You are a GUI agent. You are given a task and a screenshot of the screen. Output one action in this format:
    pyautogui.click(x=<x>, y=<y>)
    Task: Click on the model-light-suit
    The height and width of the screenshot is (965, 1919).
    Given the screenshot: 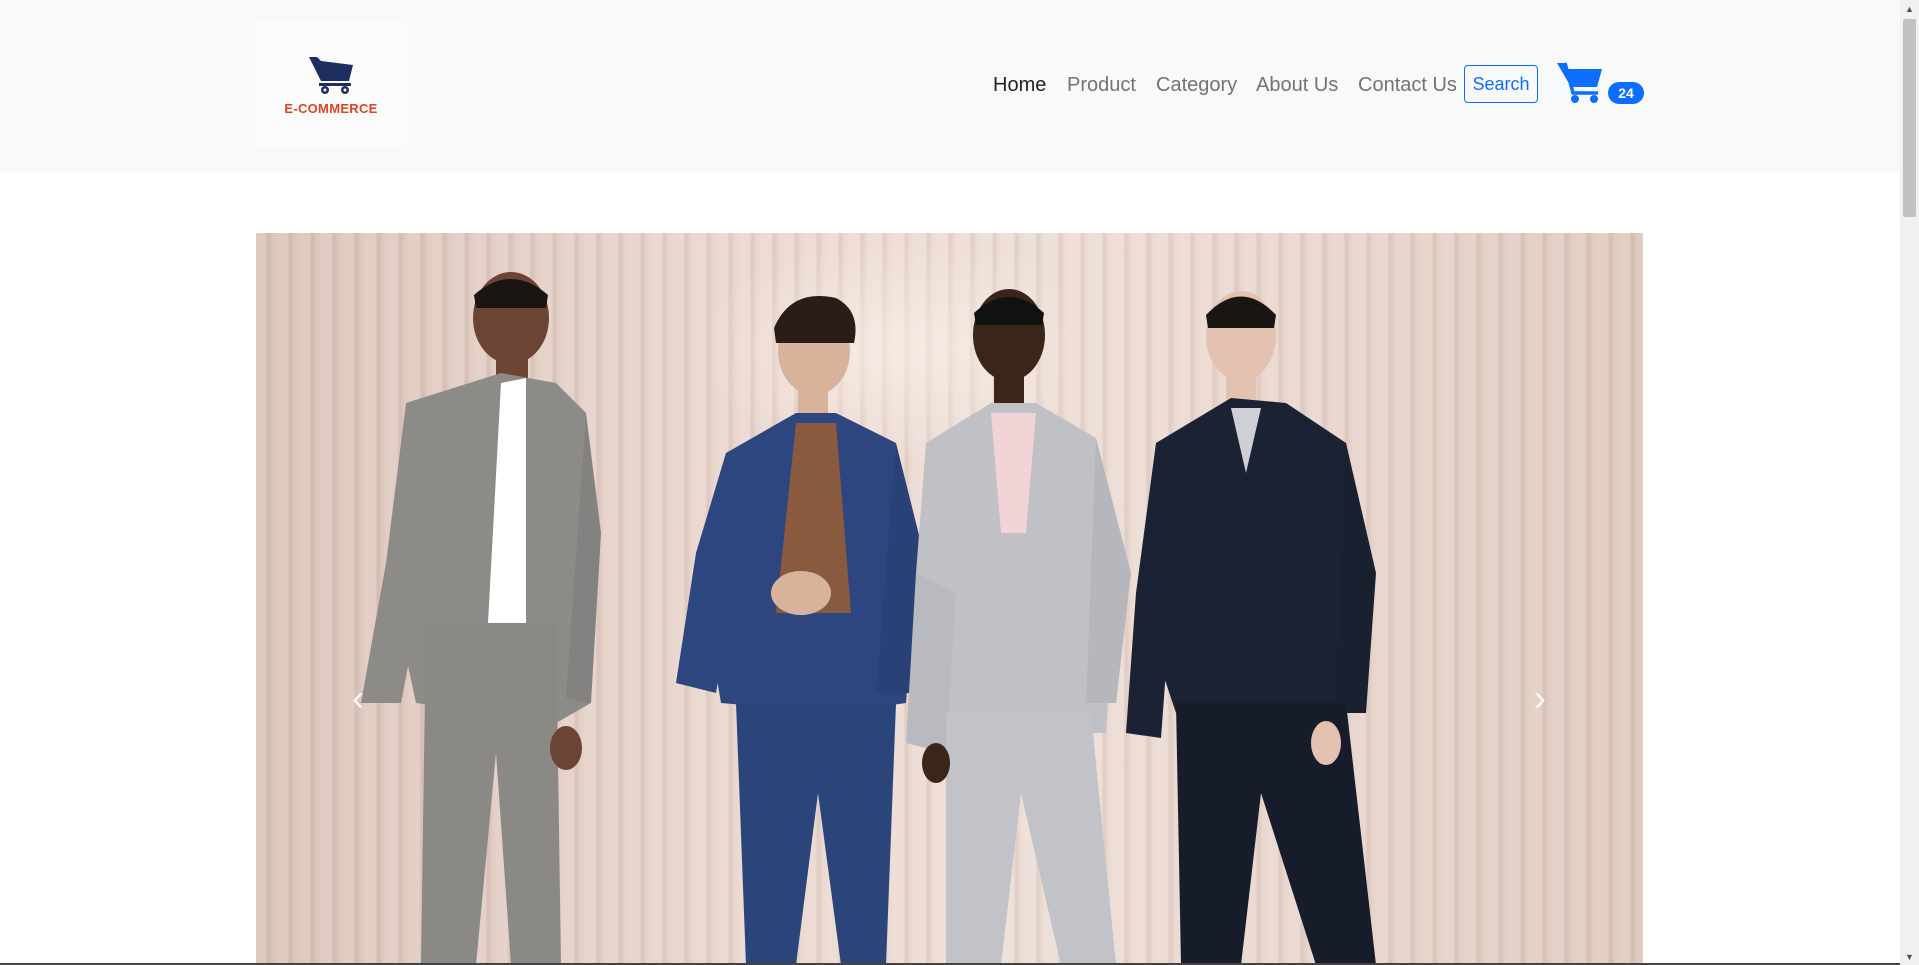 What is the action you would take?
    pyautogui.click(x=1018, y=627)
    